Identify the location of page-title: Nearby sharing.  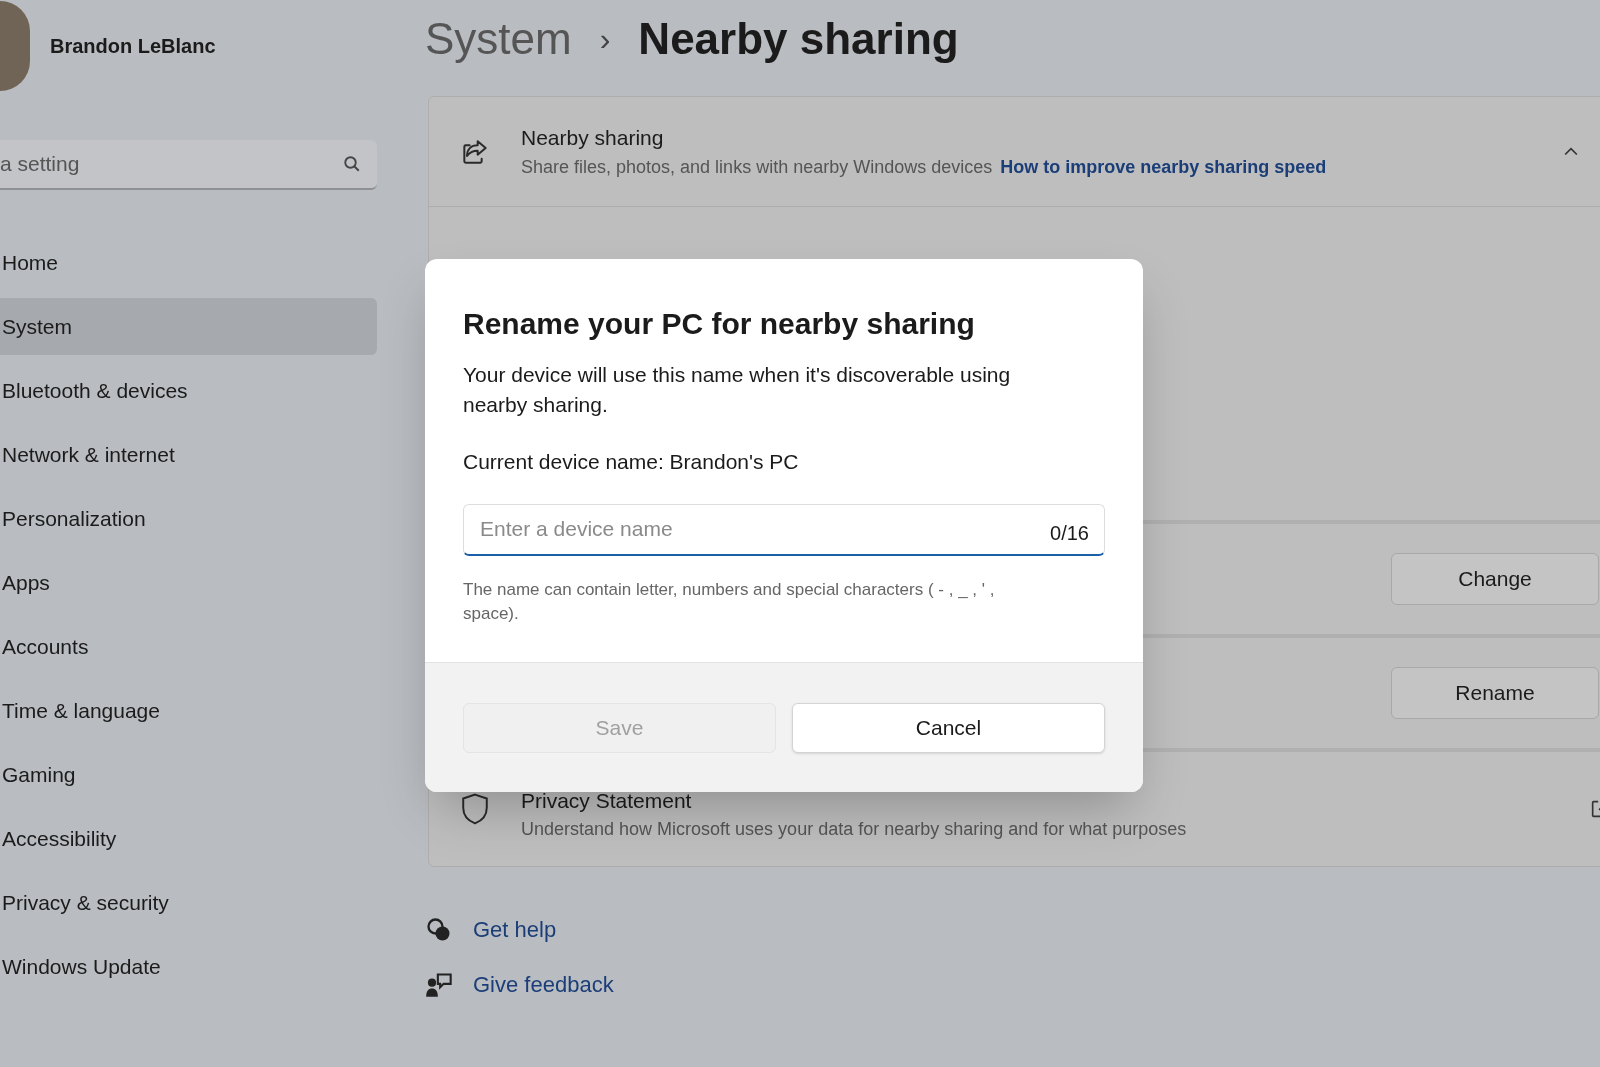
(798, 39).